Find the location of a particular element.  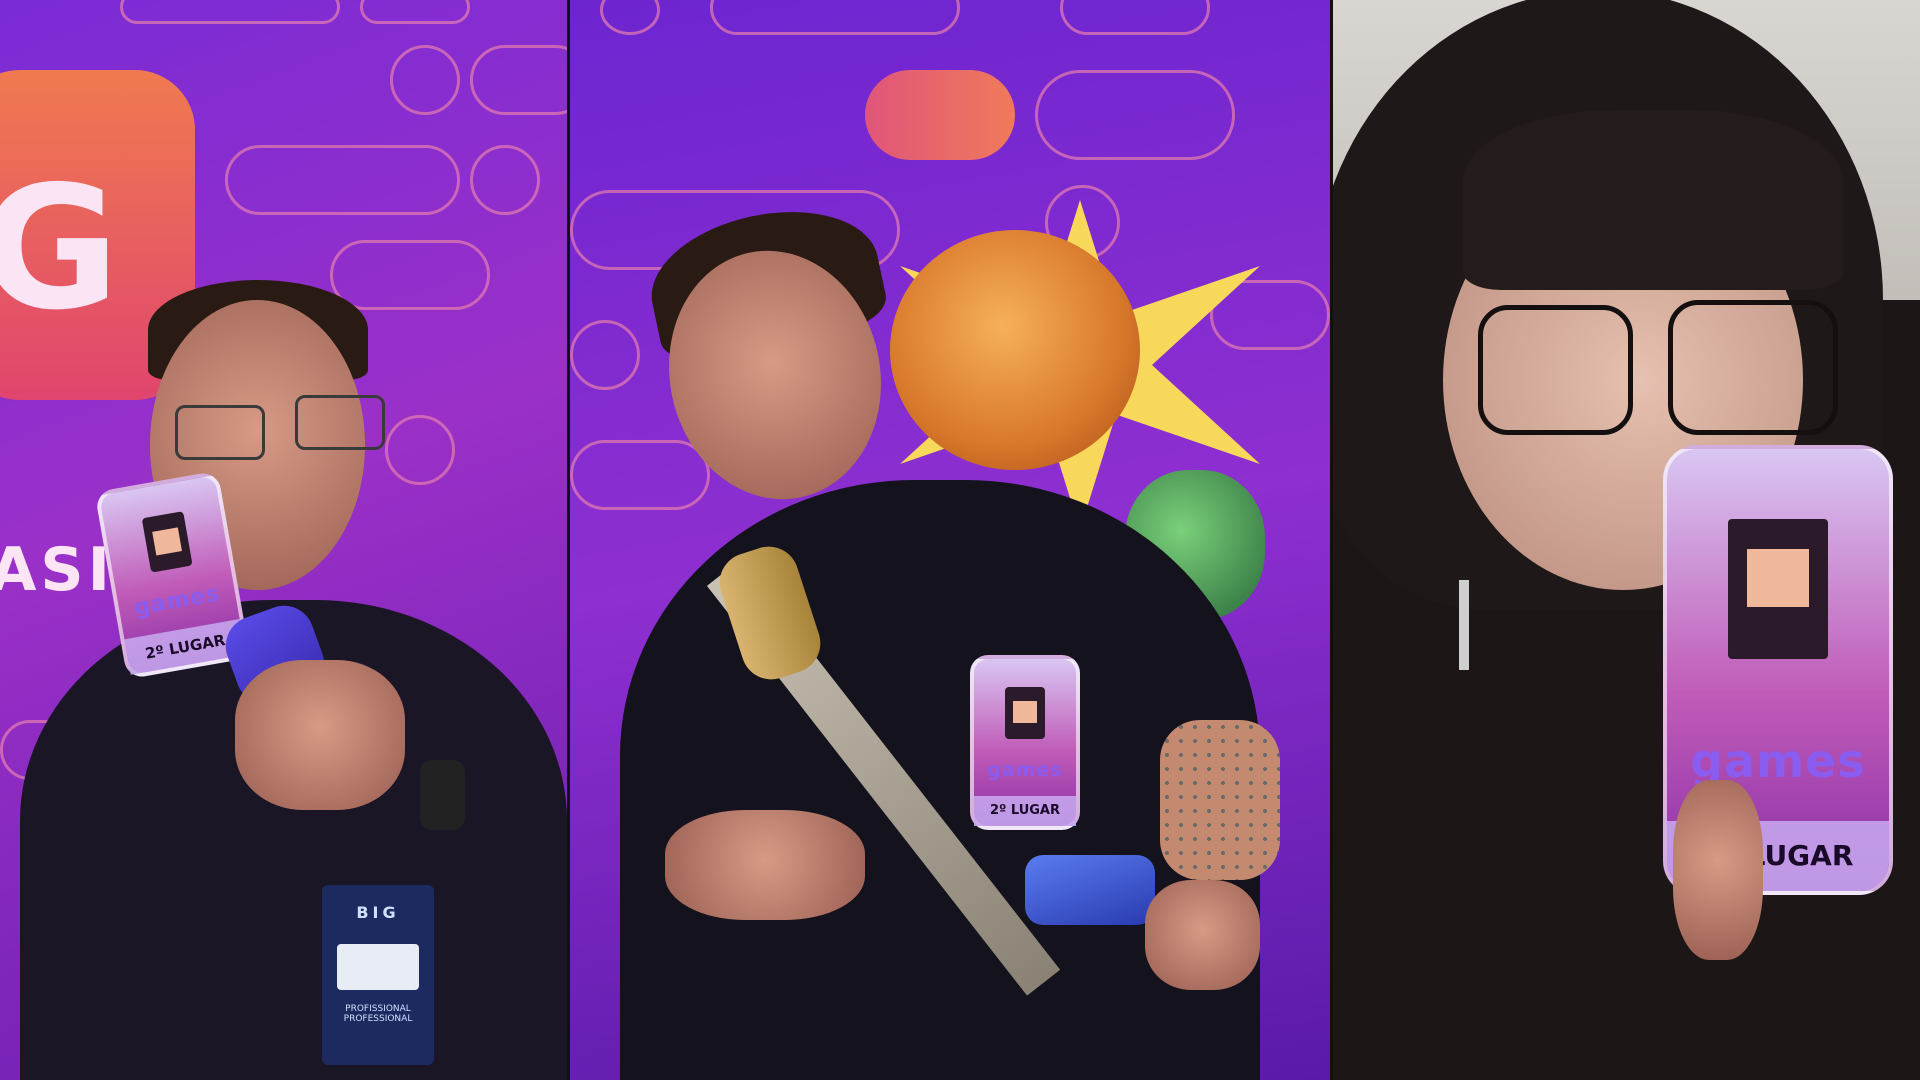

qr-code-icon is located at coordinates (378, 967).